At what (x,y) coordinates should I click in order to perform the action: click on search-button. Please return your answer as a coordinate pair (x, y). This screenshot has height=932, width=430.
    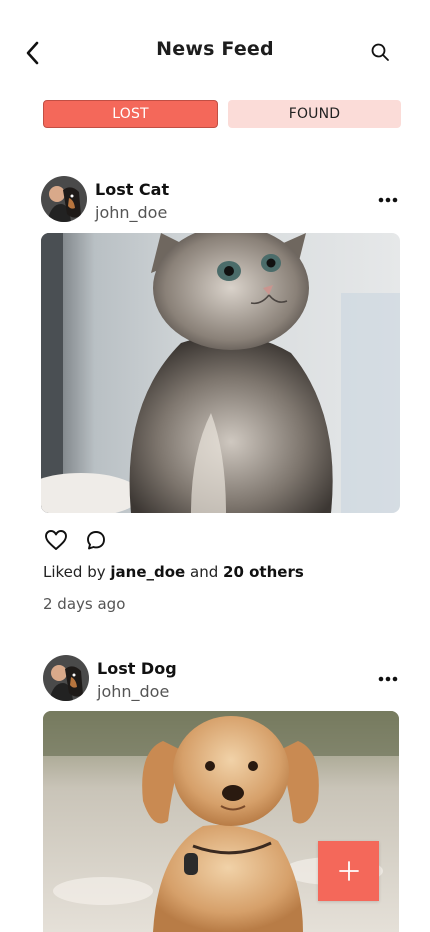
    Looking at the image, I should click on (380, 52).